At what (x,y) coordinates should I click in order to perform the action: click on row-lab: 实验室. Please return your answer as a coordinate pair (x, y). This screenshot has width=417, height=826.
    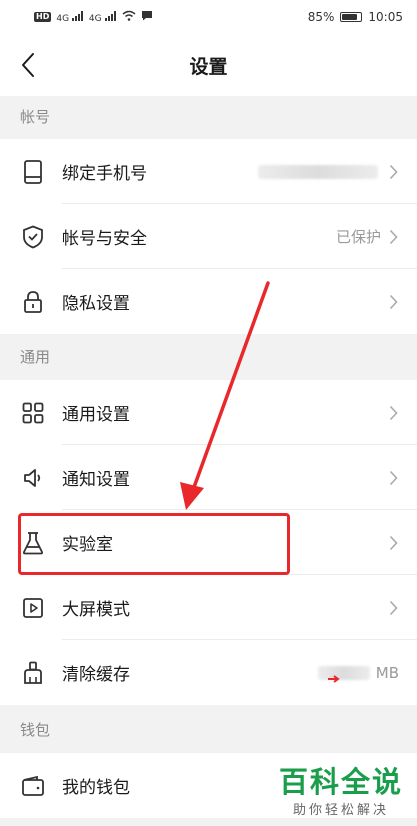
    Looking at the image, I should click on (208, 542).